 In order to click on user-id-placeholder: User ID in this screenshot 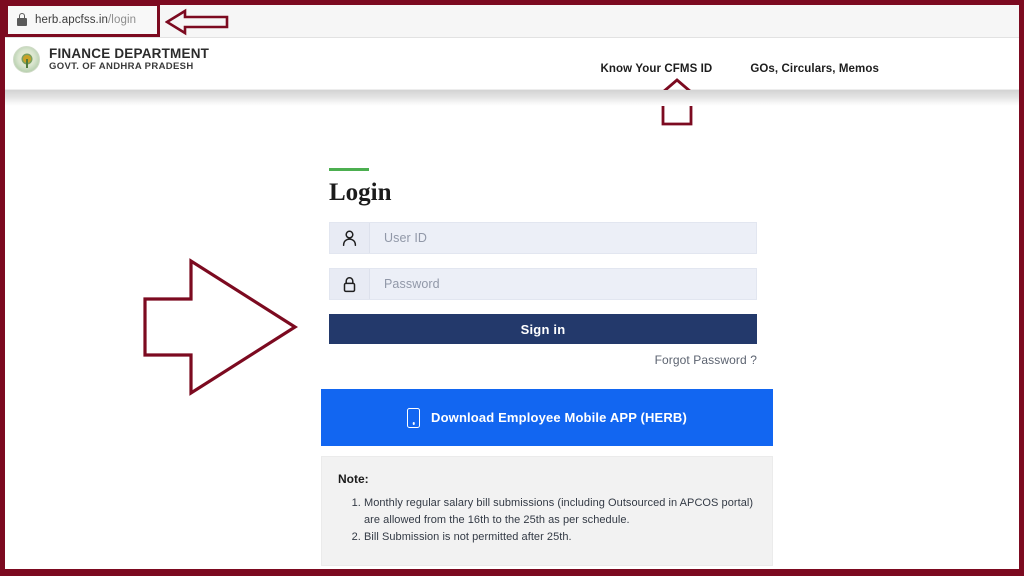, I will do `click(563, 238)`.